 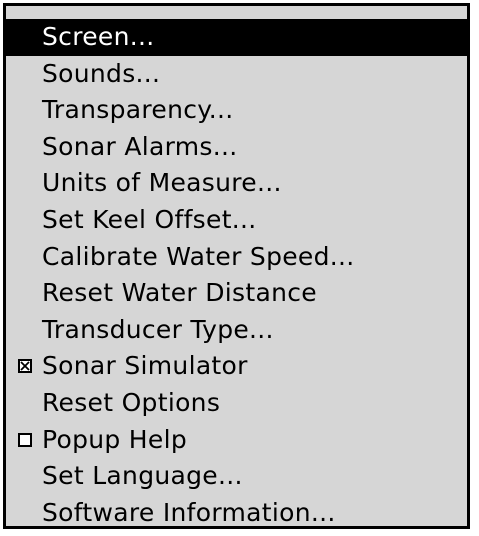 I want to click on menu-item-popup-help: Popup Help, so click(x=236, y=440).